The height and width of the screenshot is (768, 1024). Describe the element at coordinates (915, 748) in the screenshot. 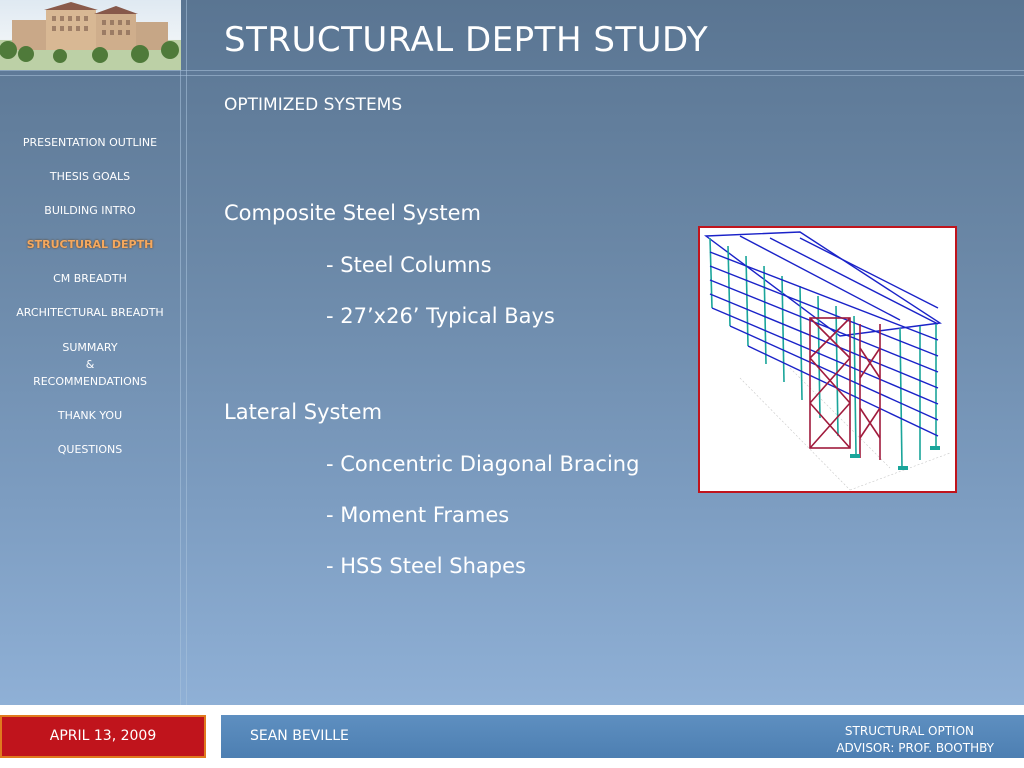

I see `footer-advisor: ADVISOR: PROF. BOOTHBY` at that location.